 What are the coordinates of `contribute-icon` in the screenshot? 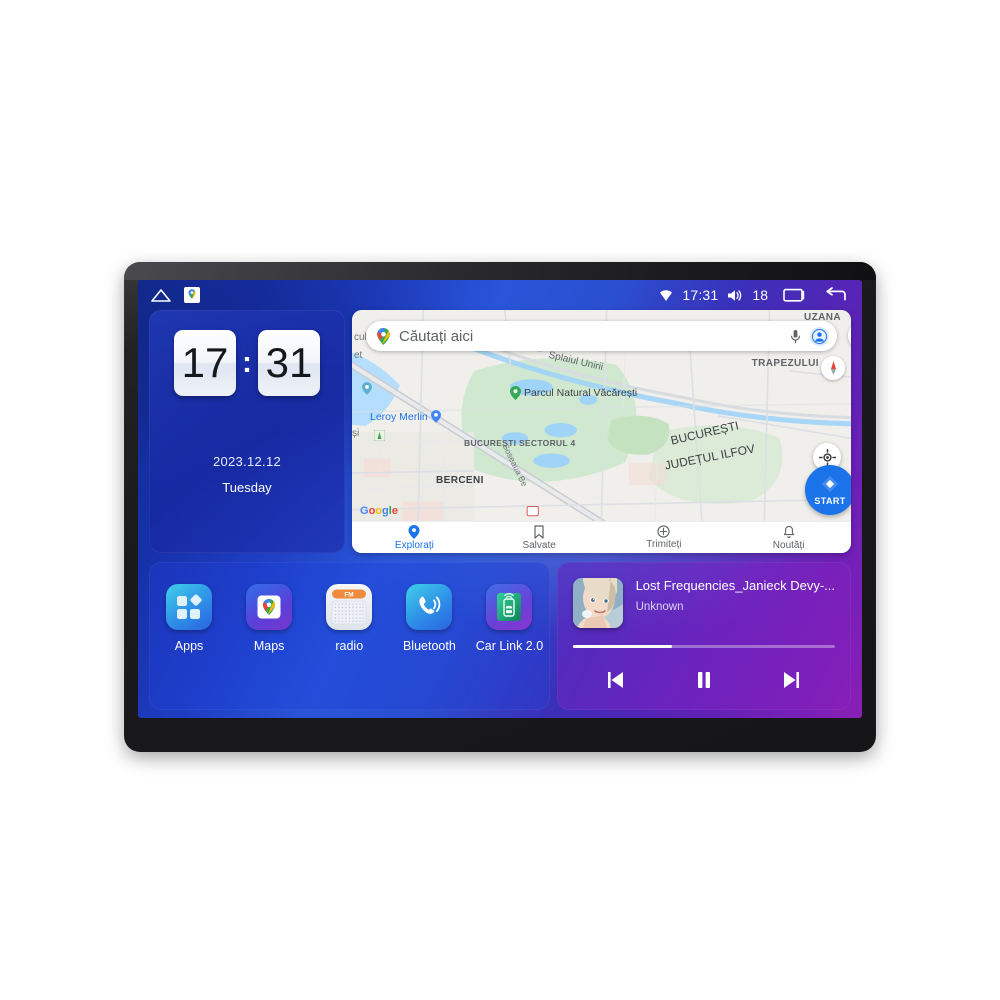 It's located at (664, 531).